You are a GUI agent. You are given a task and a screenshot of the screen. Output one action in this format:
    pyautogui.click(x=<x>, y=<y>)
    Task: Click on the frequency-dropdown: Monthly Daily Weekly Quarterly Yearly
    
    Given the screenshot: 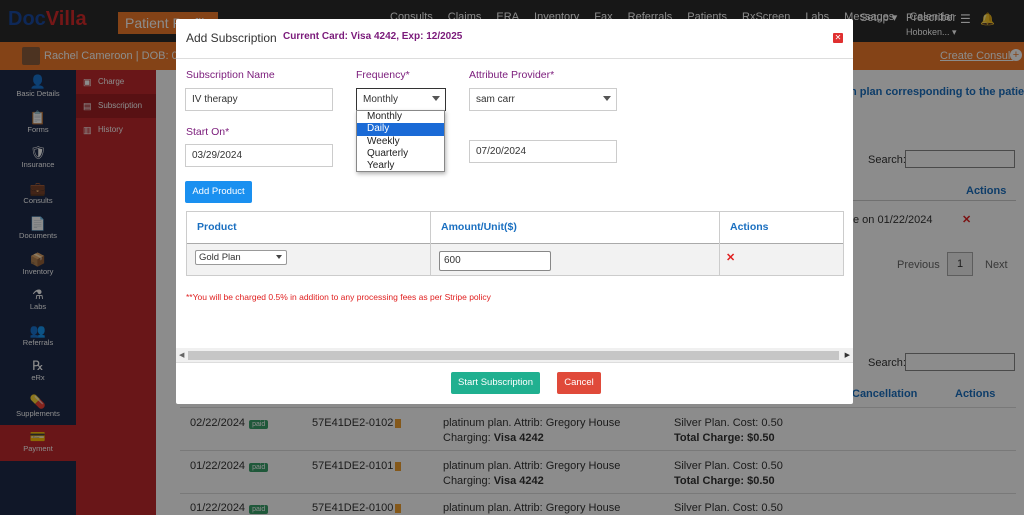 What is the action you would take?
    pyautogui.click(x=400, y=141)
    